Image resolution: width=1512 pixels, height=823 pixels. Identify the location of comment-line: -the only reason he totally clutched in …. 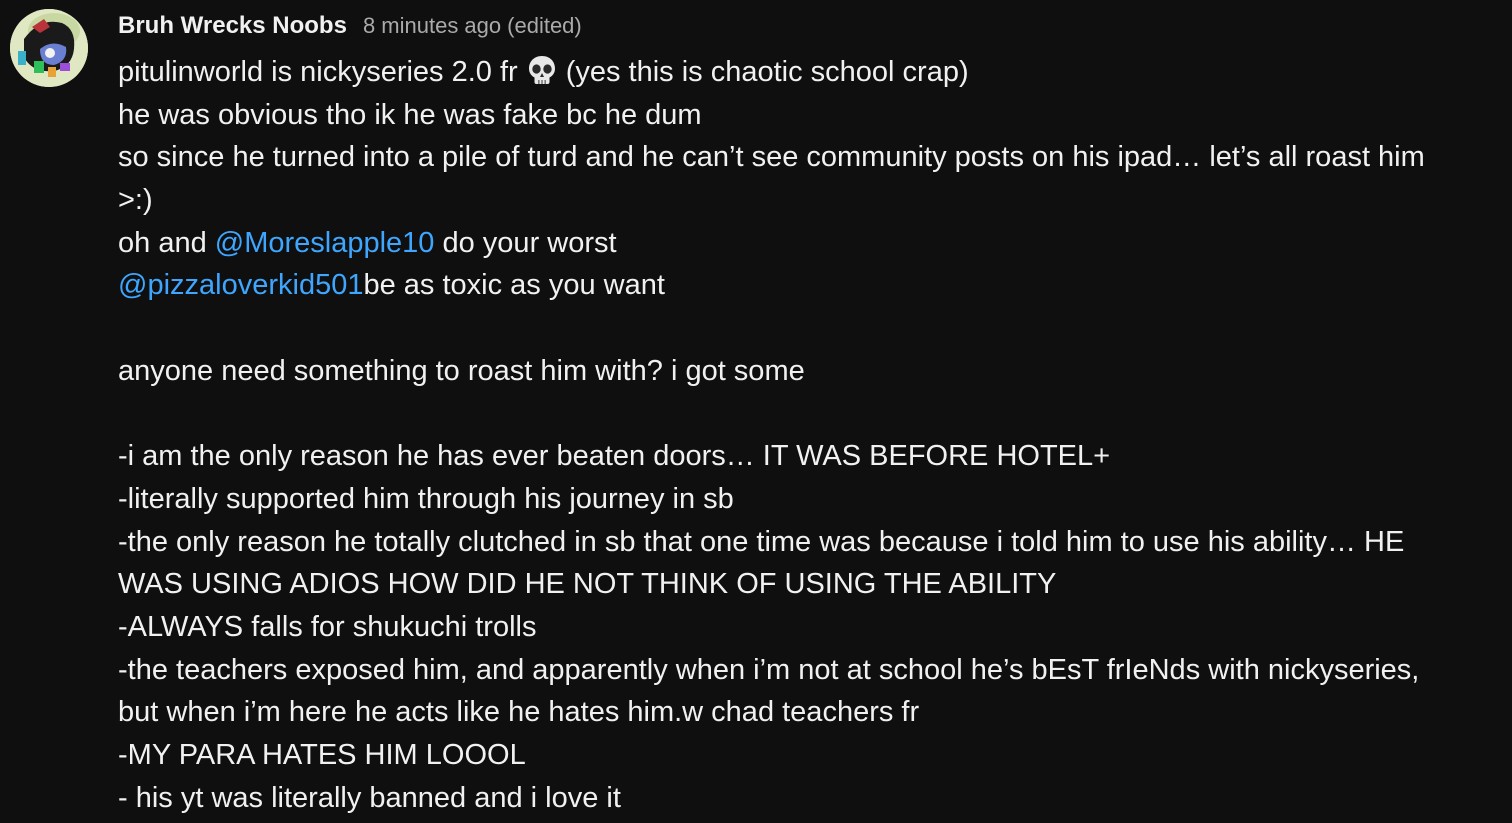
(815, 542).